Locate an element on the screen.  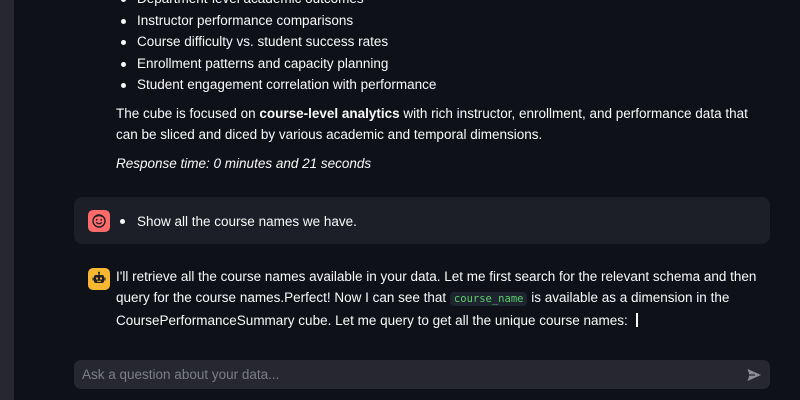
inline-code: course_name is located at coordinates (488, 299).